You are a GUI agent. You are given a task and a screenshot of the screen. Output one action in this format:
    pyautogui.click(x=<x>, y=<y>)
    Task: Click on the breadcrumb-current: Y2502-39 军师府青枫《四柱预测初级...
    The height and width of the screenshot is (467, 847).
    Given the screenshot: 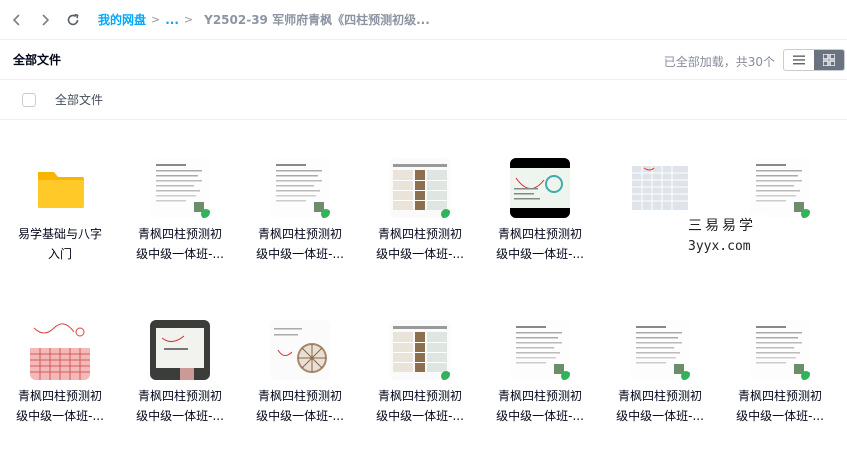 What is the action you would take?
    pyautogui.click(x=317, y=20)
    